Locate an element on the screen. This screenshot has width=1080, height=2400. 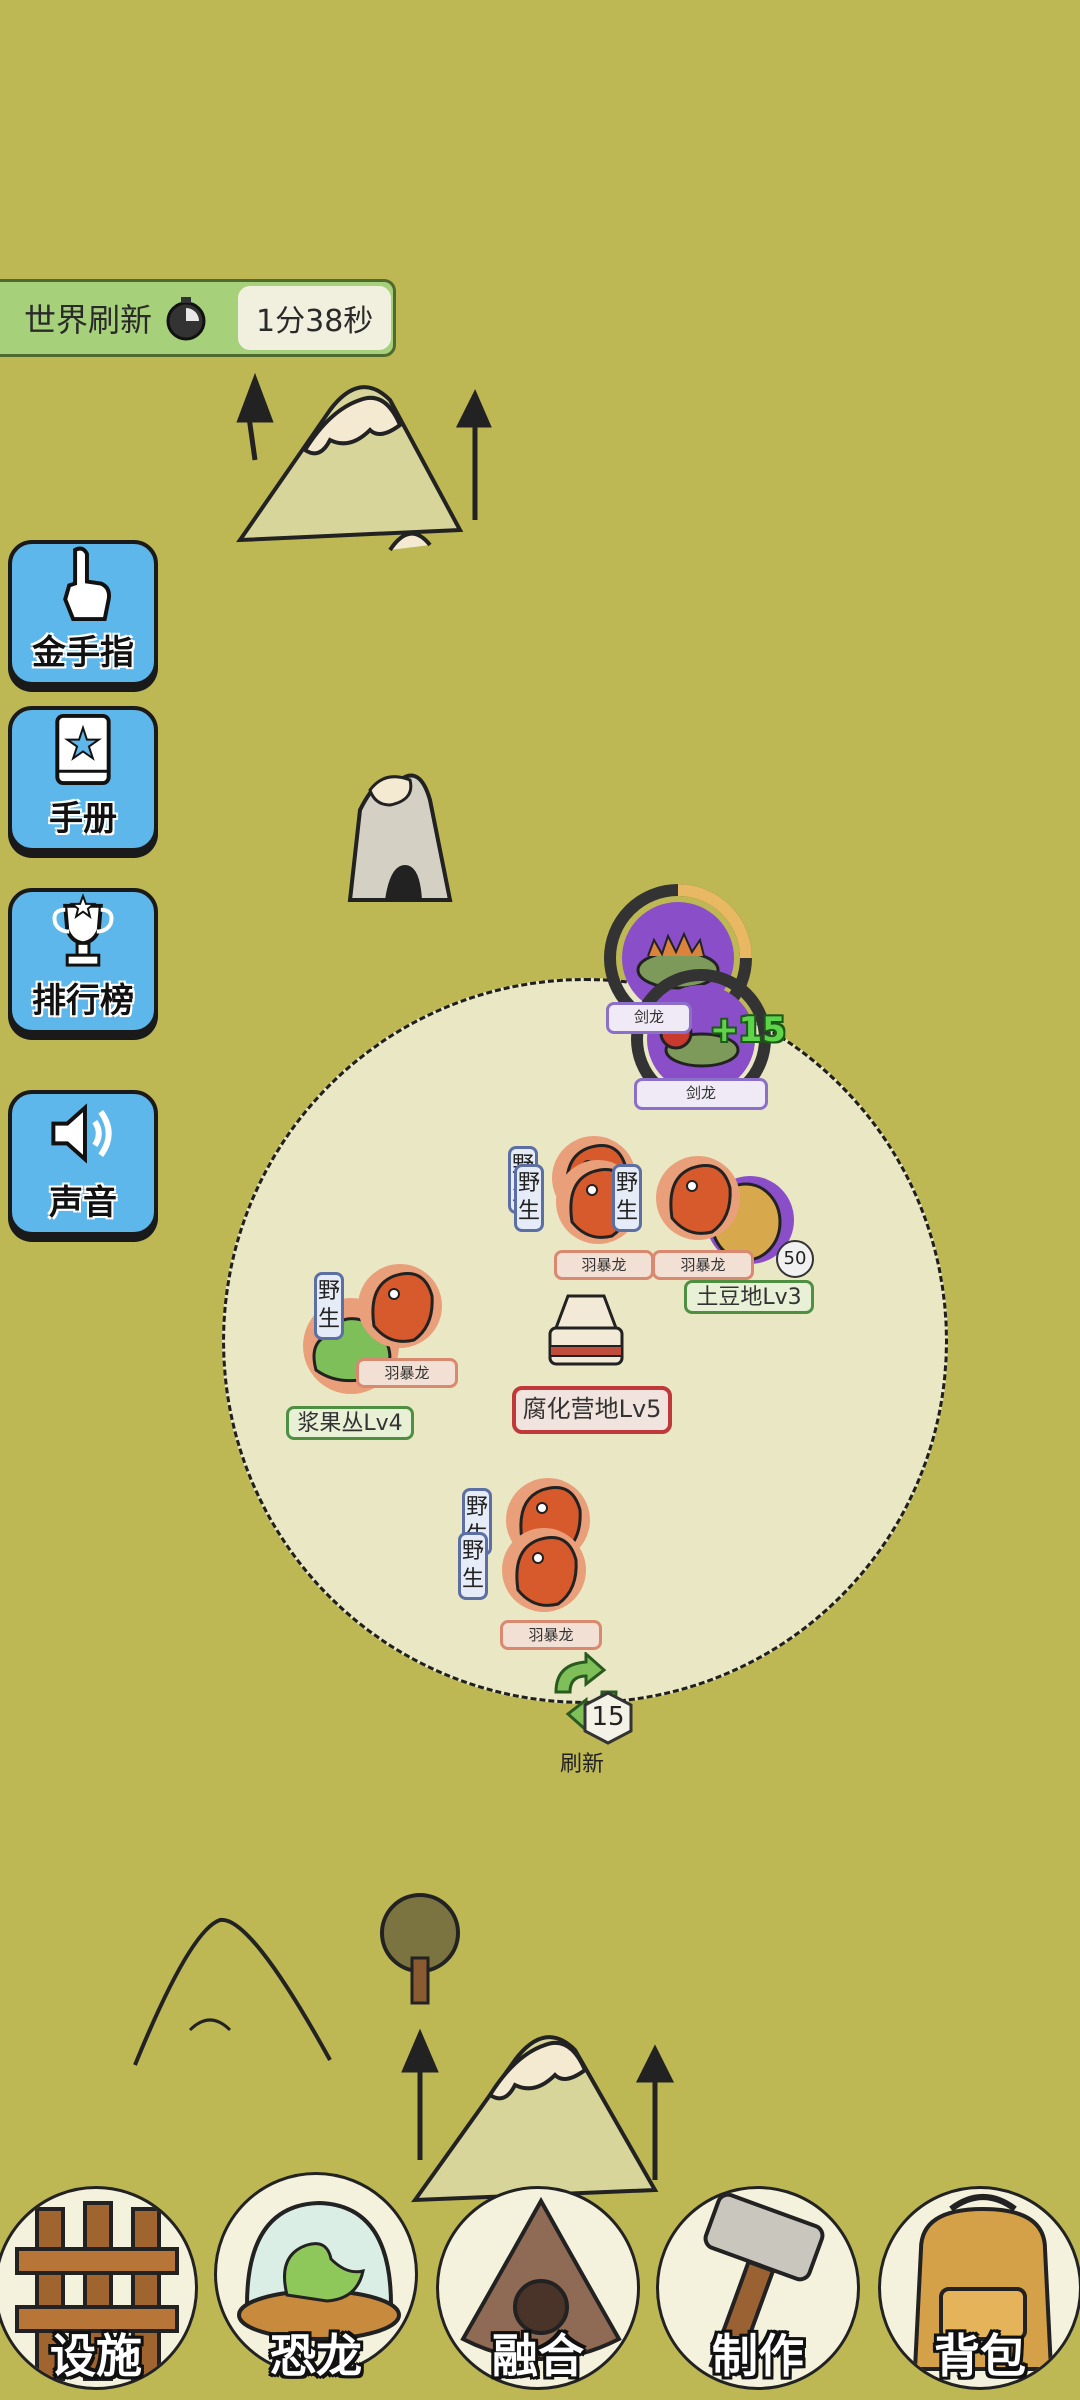
nav-fusion-label: 融合 is located at coordinates (538, 2356).